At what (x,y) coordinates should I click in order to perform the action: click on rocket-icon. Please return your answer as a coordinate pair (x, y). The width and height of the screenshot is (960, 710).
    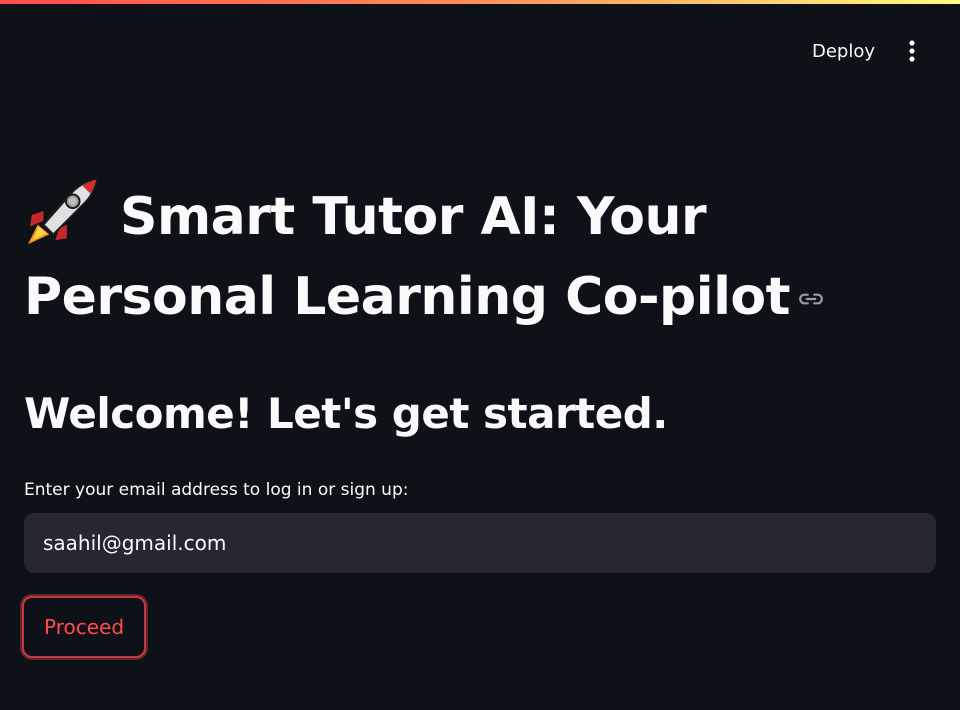
    Looking at the image, I should click on (62, 211).